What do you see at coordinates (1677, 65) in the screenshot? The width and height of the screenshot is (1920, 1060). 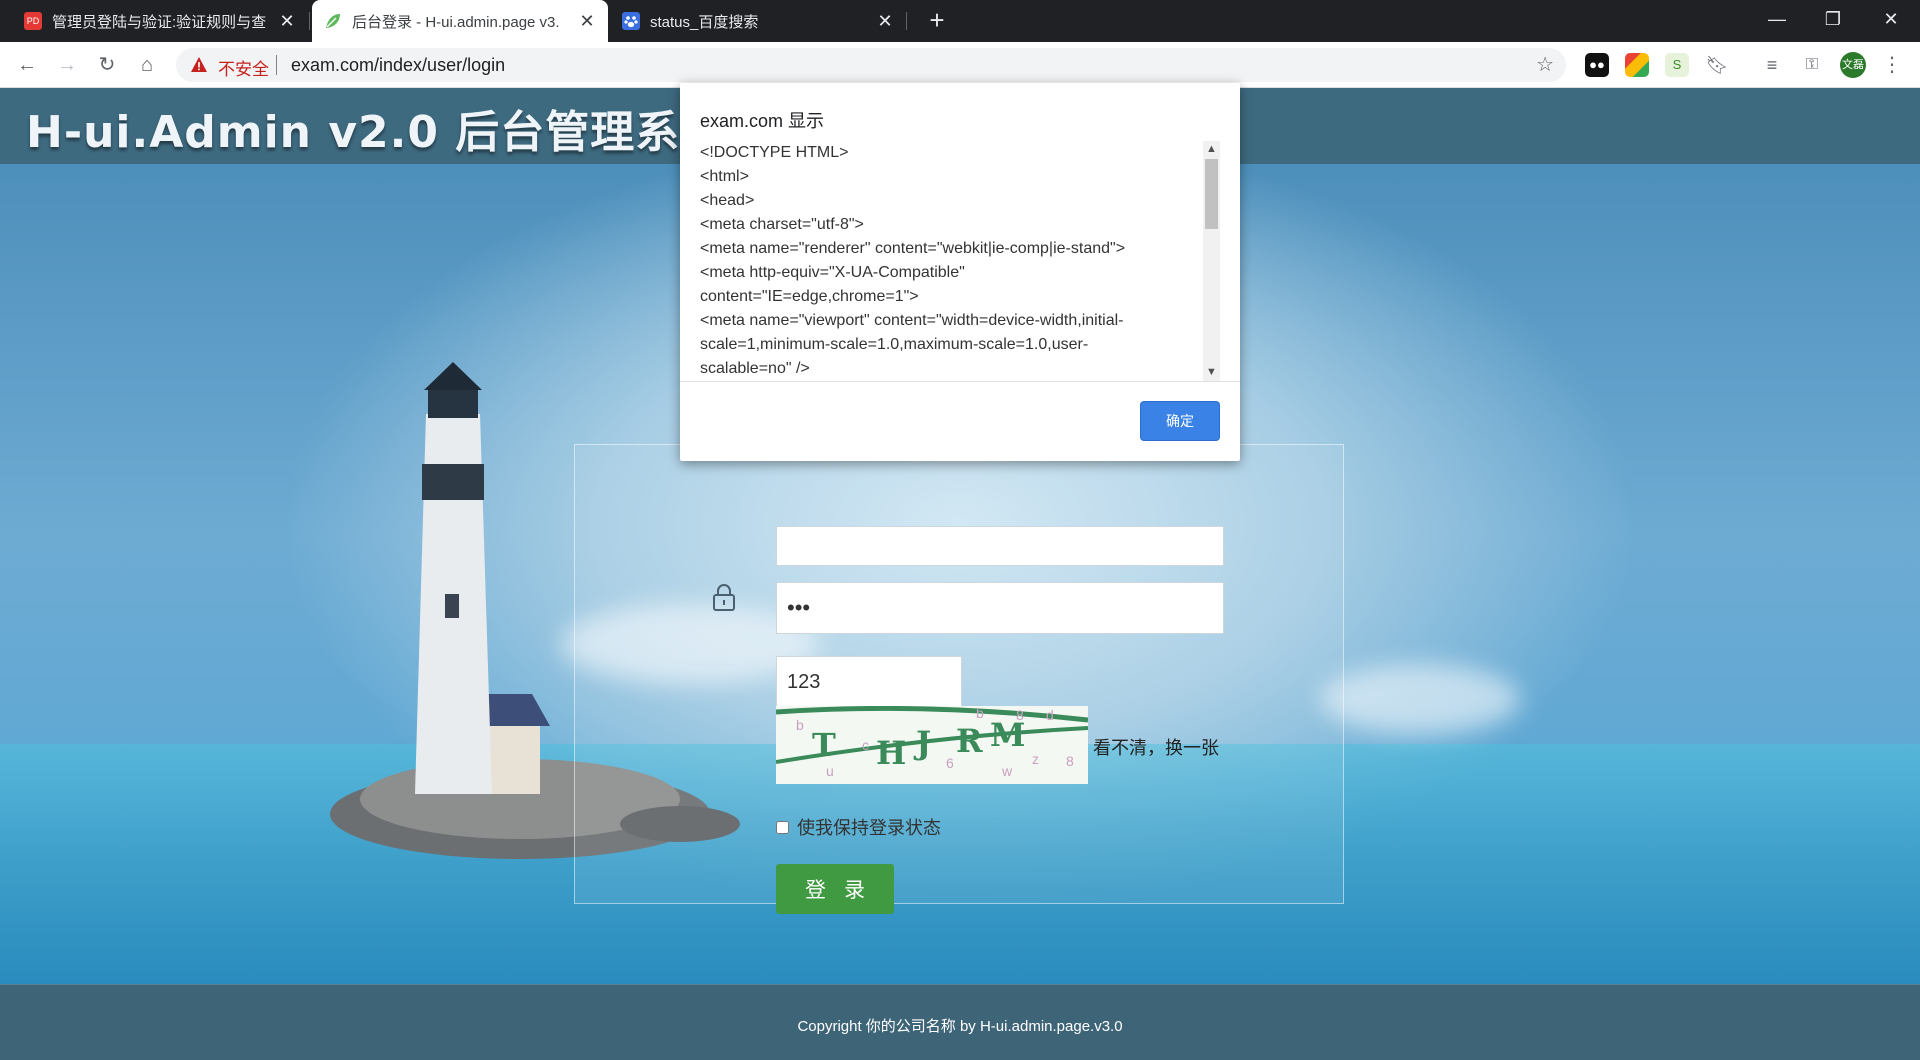 I see `sheet-extension-icon: S` at bounding box center [1677, 65].